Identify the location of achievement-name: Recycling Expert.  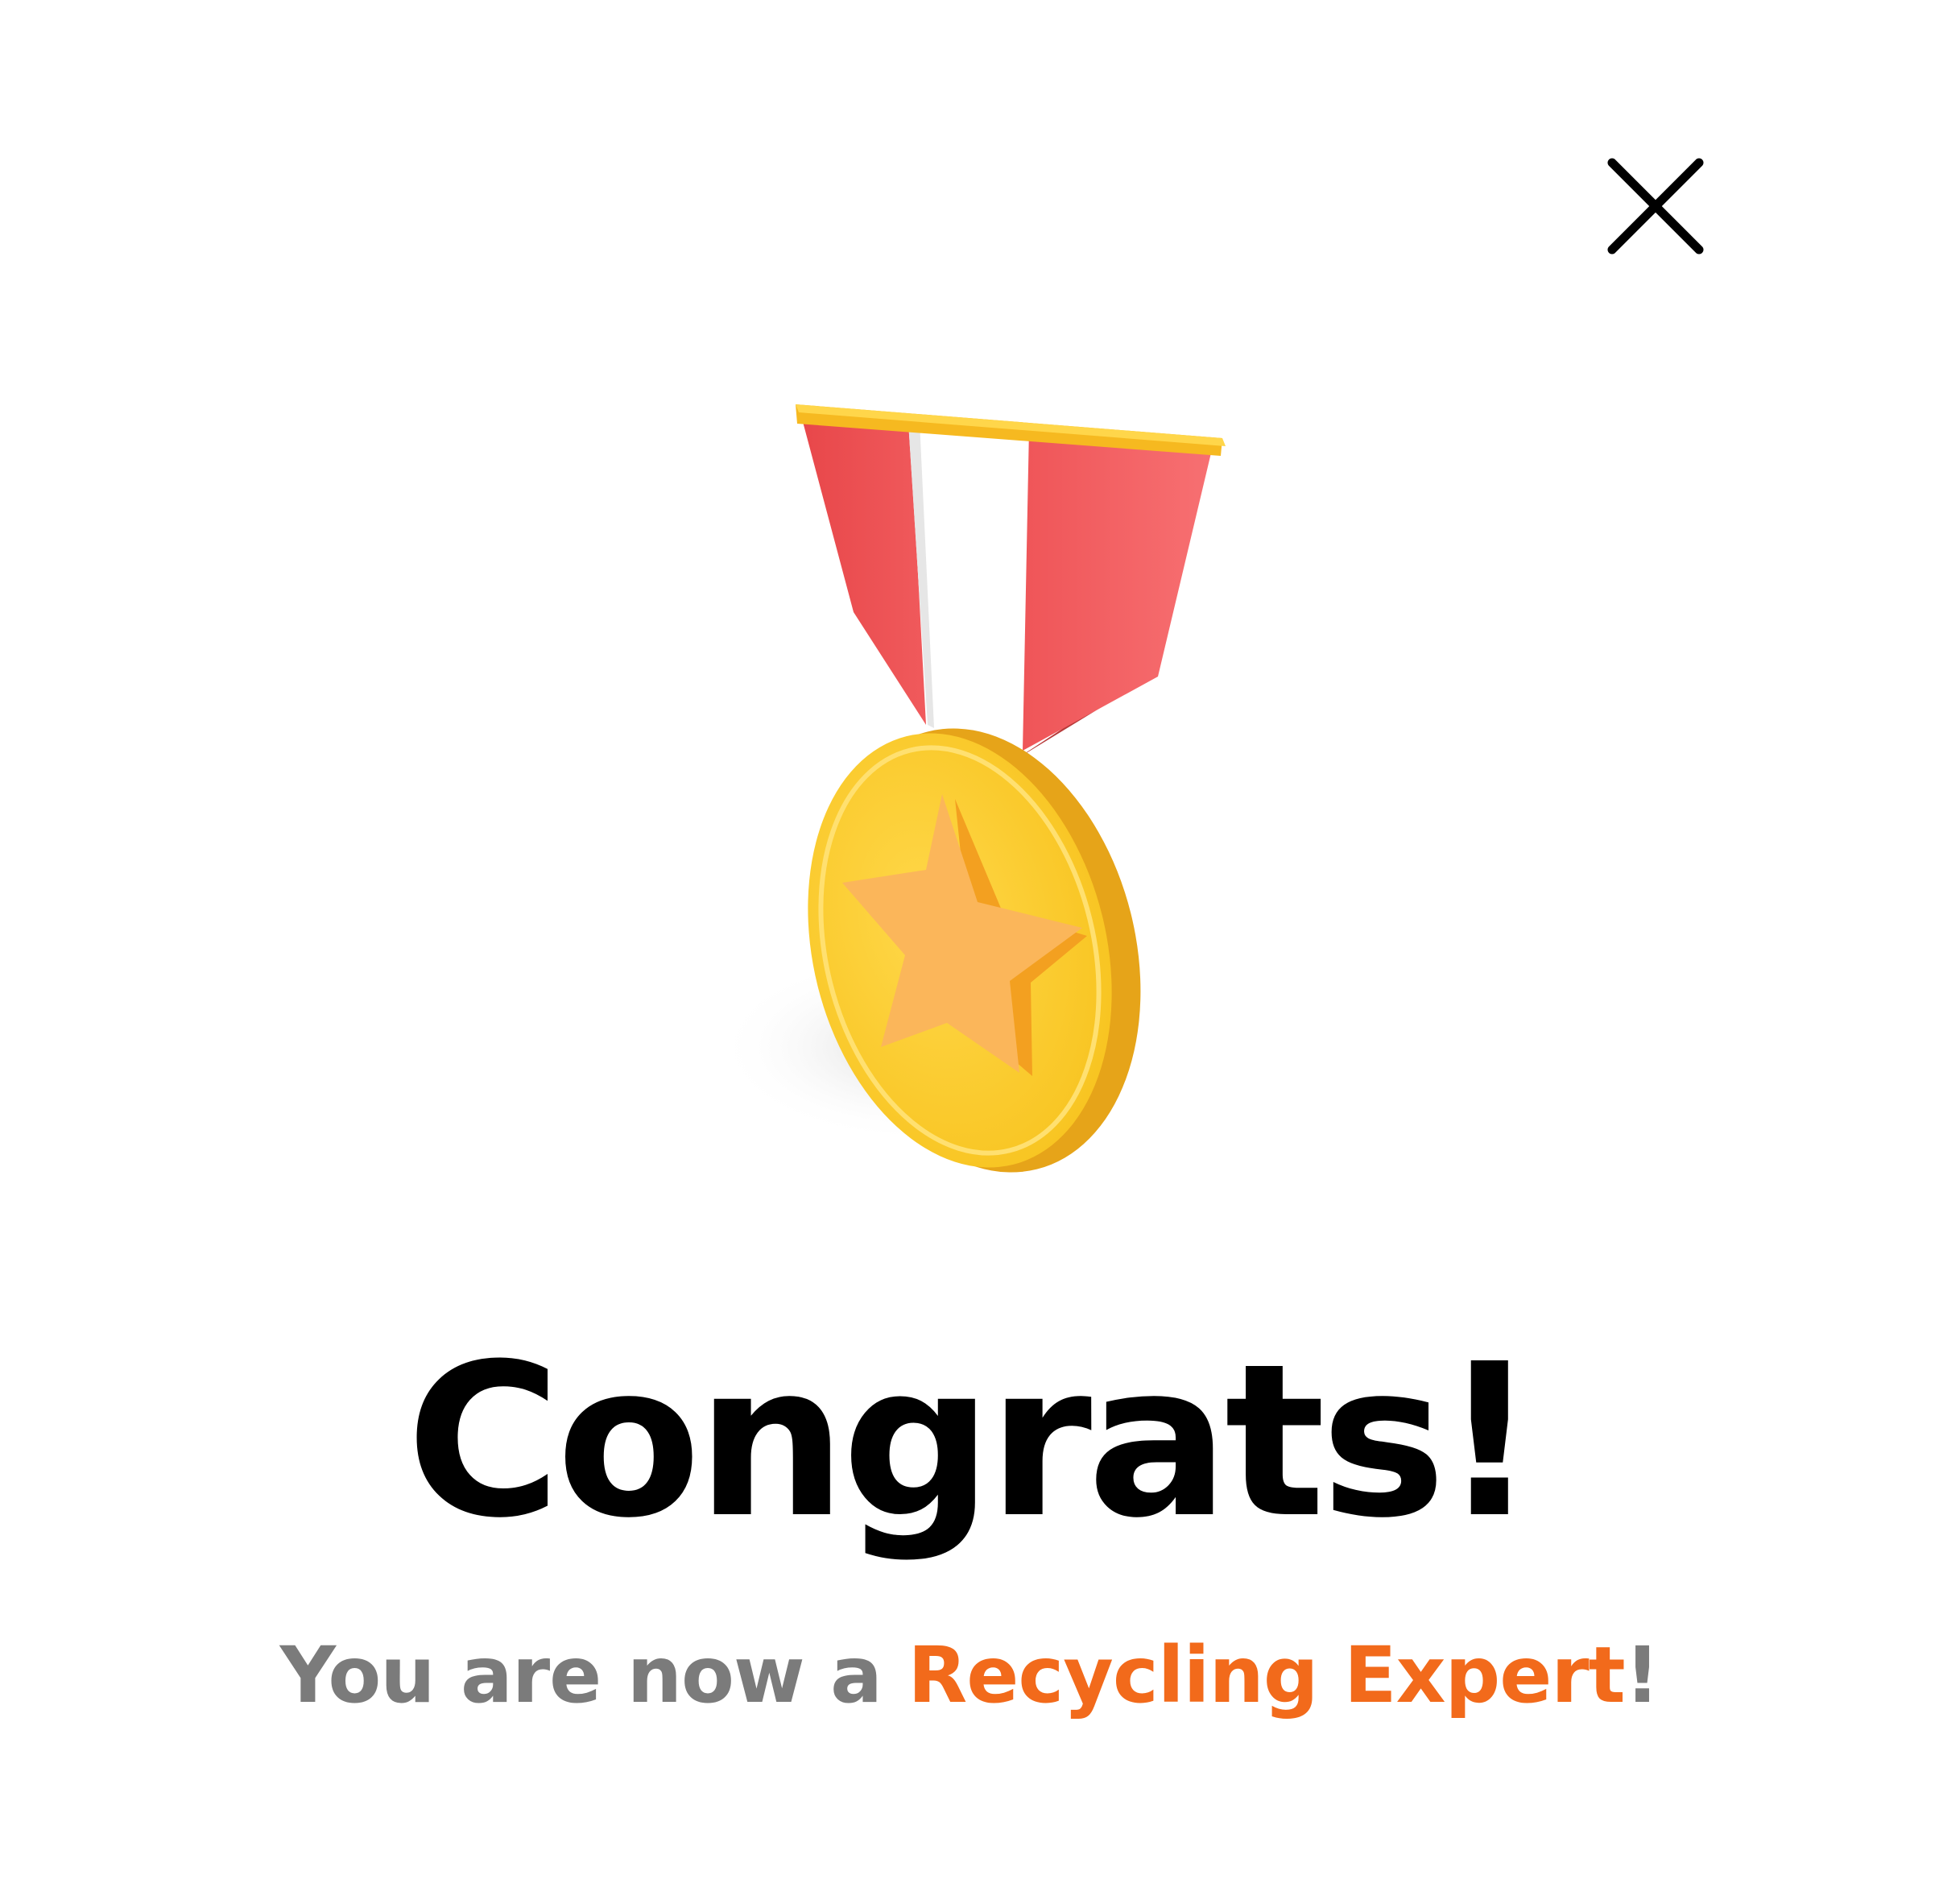
(1266, 1675).